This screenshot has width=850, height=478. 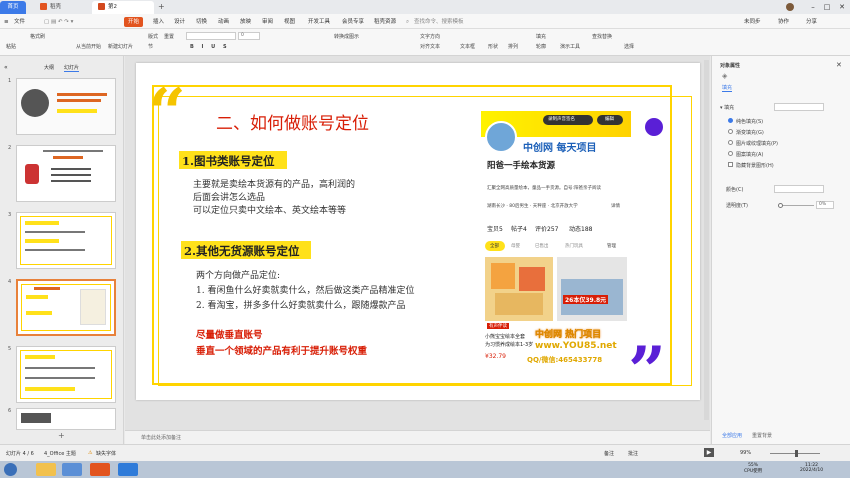 What do you see at coordinates (353, 22) in the screenshot?
I see `menu-member: 会员专享` at bounding box center [353, 22].